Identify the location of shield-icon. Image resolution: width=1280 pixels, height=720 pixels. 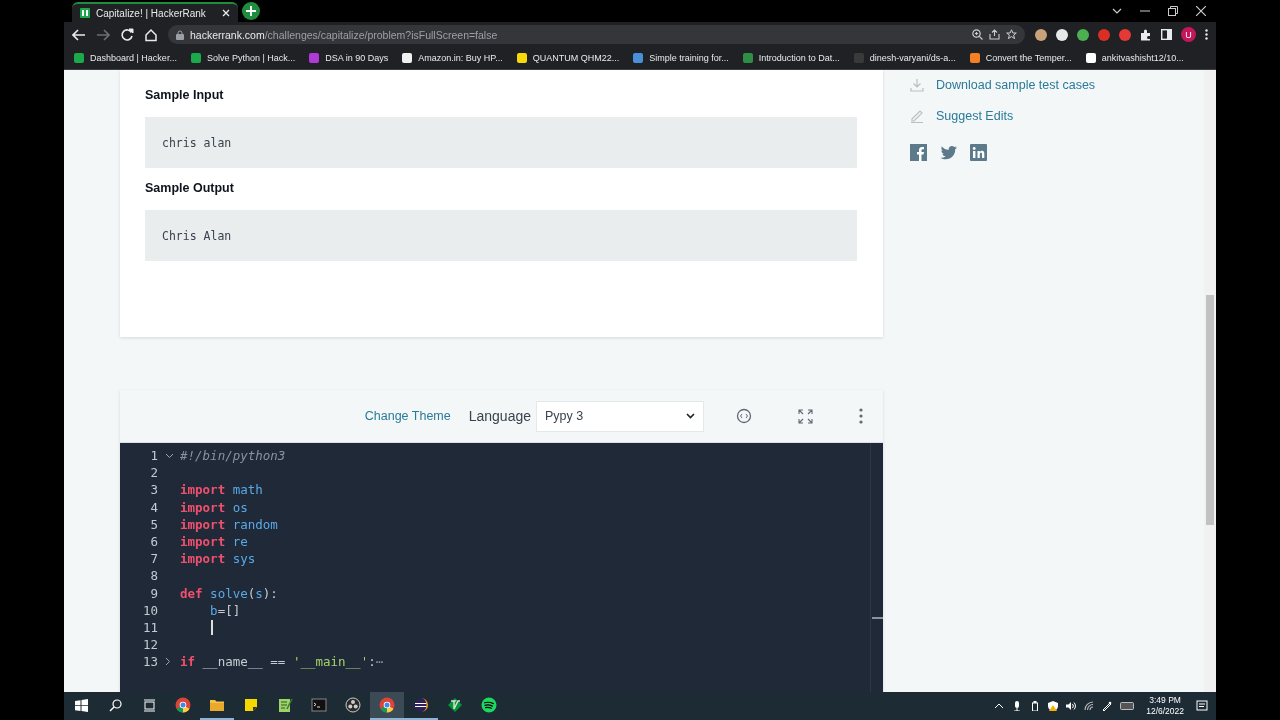
(1053, 706).